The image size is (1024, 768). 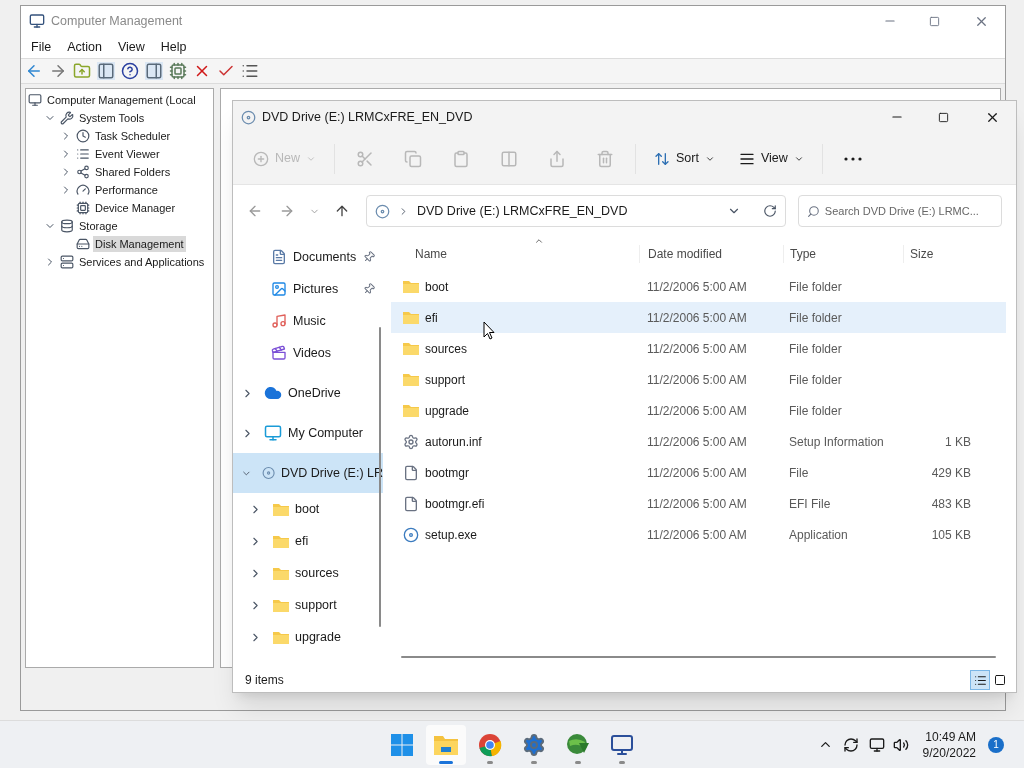 I want to click on menu-item: File, so click(x=41, y=47).